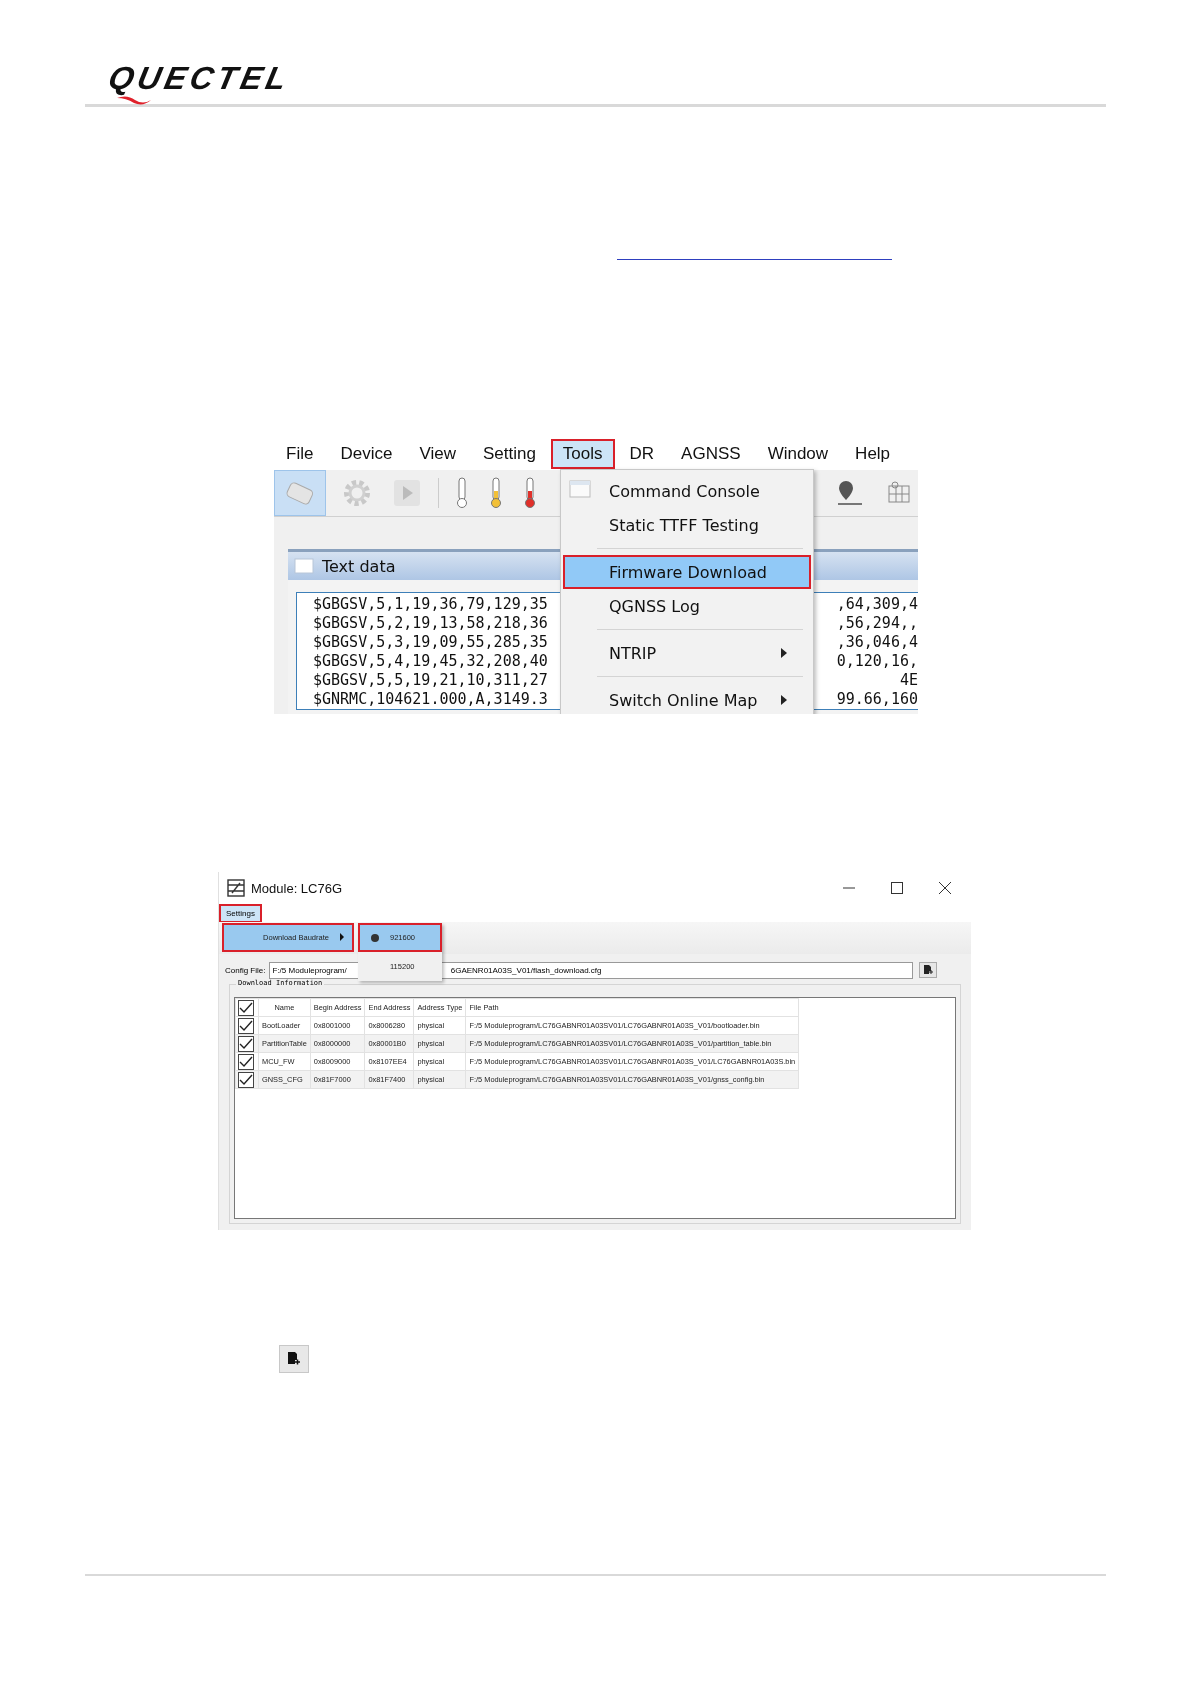  I want to click on menu-item: Static TTFF Testing, so click(687, 525).